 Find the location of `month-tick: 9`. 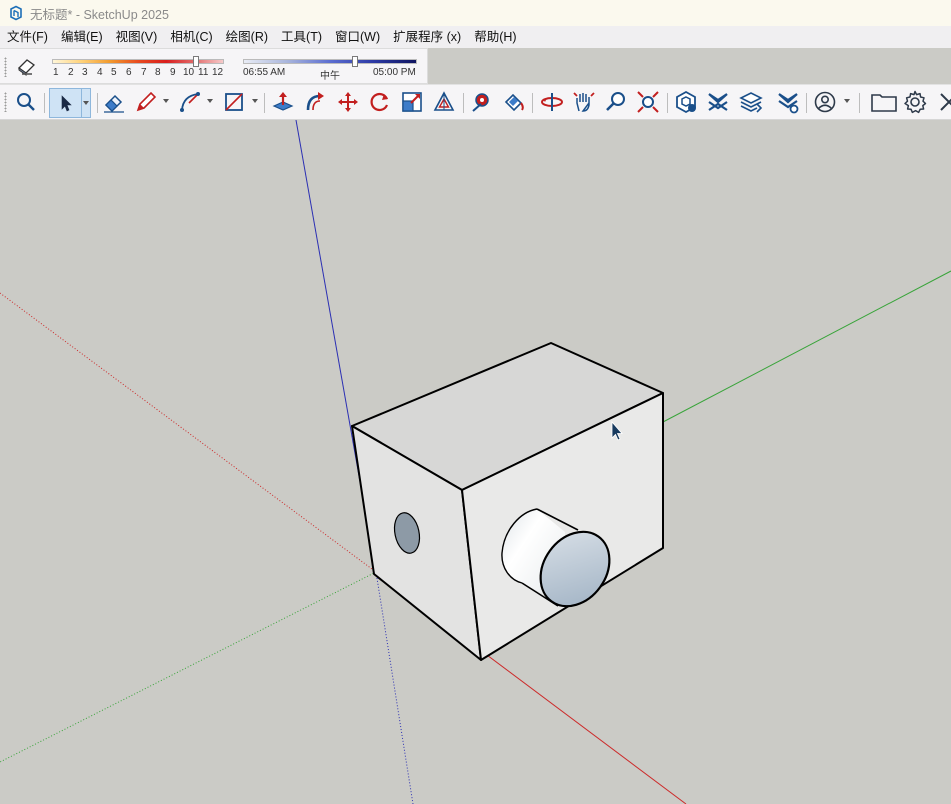

month-tick: 9 is located at coordinates (173, 72).